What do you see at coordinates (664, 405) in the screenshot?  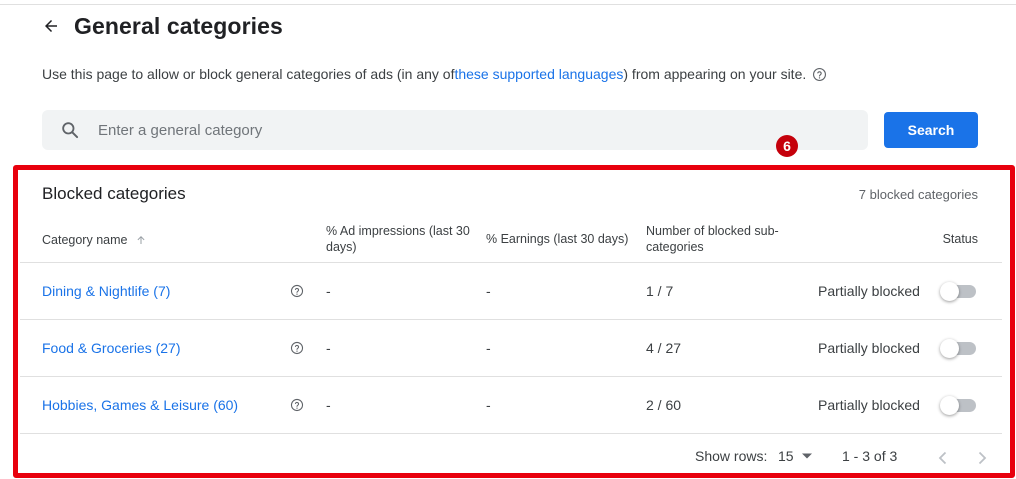 I see `subcategories-value: 2 / 60` at bounding box center [664, 405].